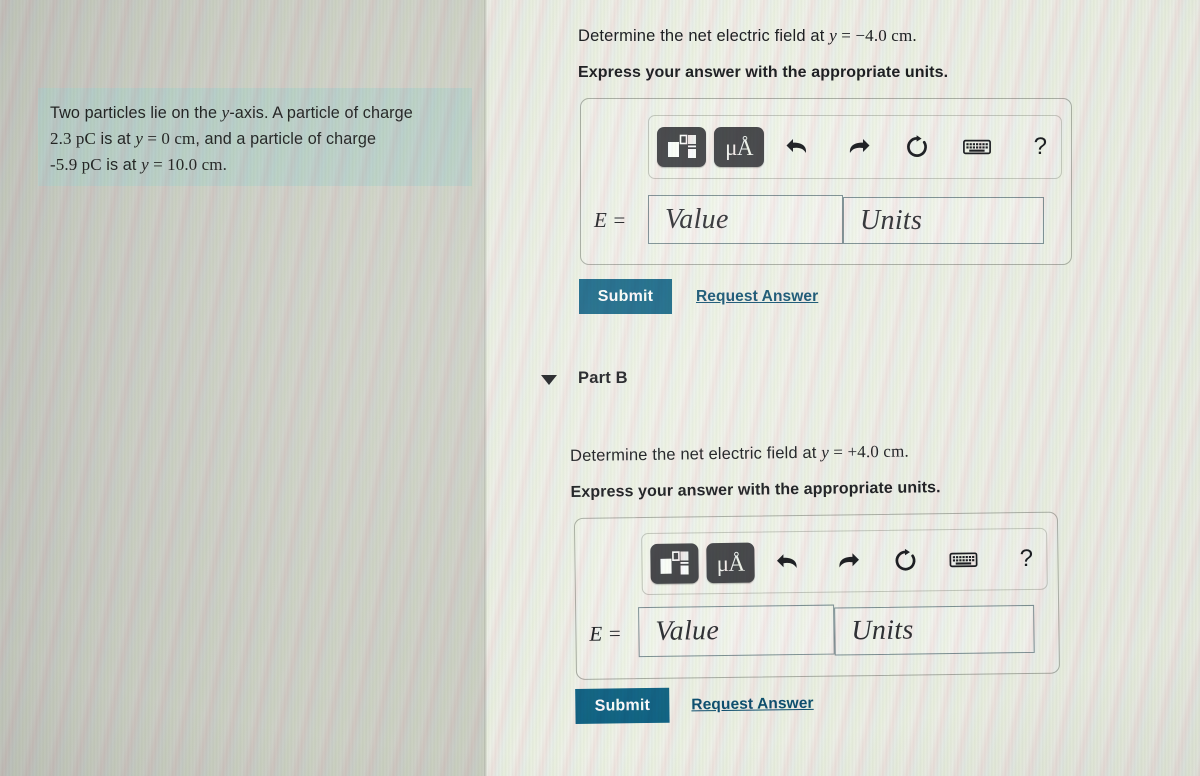  I want to click on part-b-collapse-toggle, so click(549, 380).